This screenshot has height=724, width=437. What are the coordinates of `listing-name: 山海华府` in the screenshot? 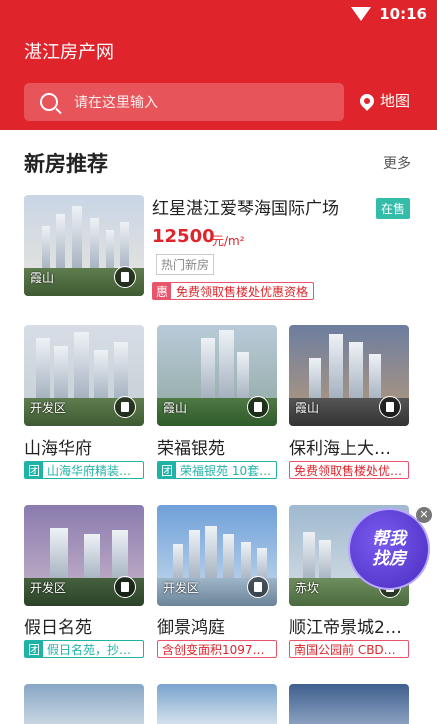 It's located at (58, 446).